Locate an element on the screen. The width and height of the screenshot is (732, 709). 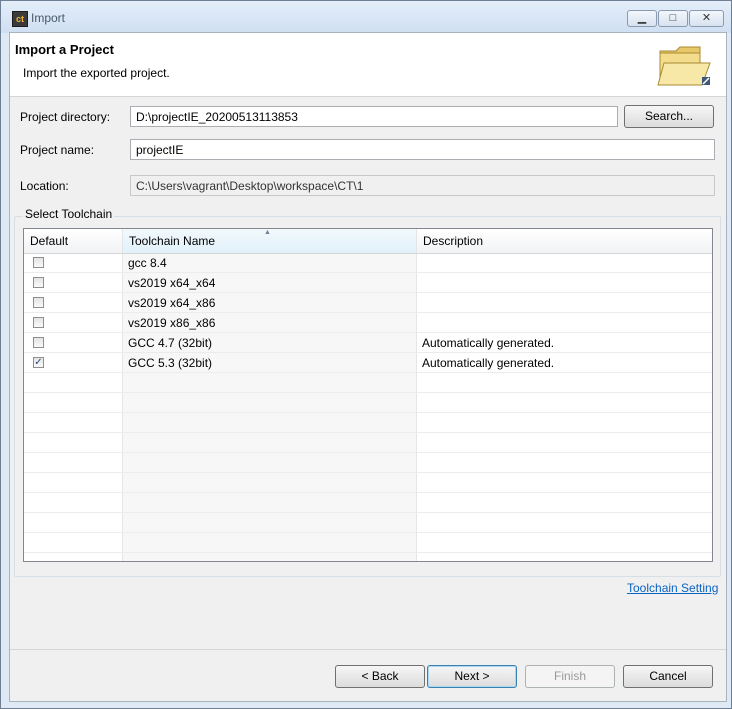
sort-ascending-icon: ▲ is located at coordinates (267, 232).